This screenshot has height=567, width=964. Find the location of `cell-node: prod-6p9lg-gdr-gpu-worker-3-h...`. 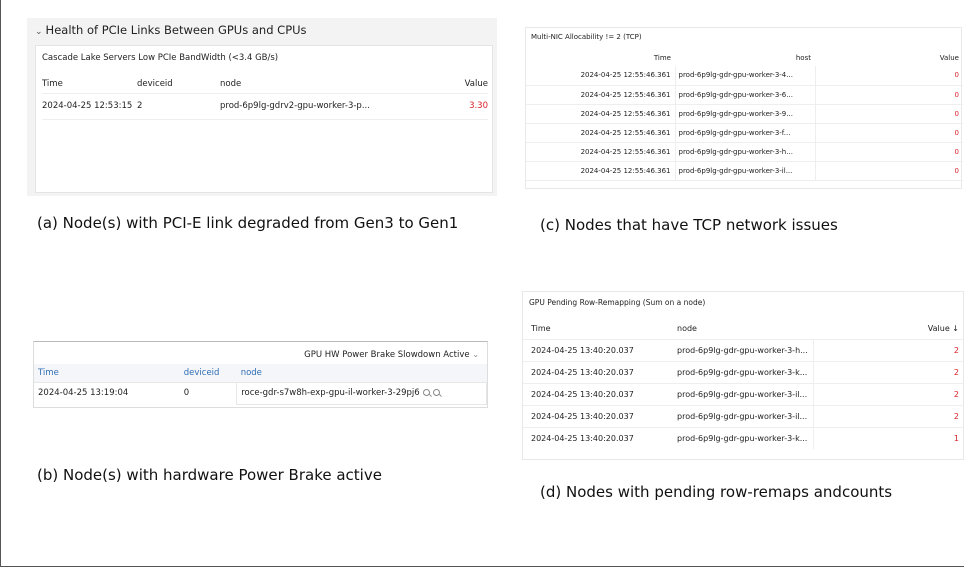

cell-node: prod-6p9lg-gdr-gpu-worker-3-h... is located at coordinates (742, 349).